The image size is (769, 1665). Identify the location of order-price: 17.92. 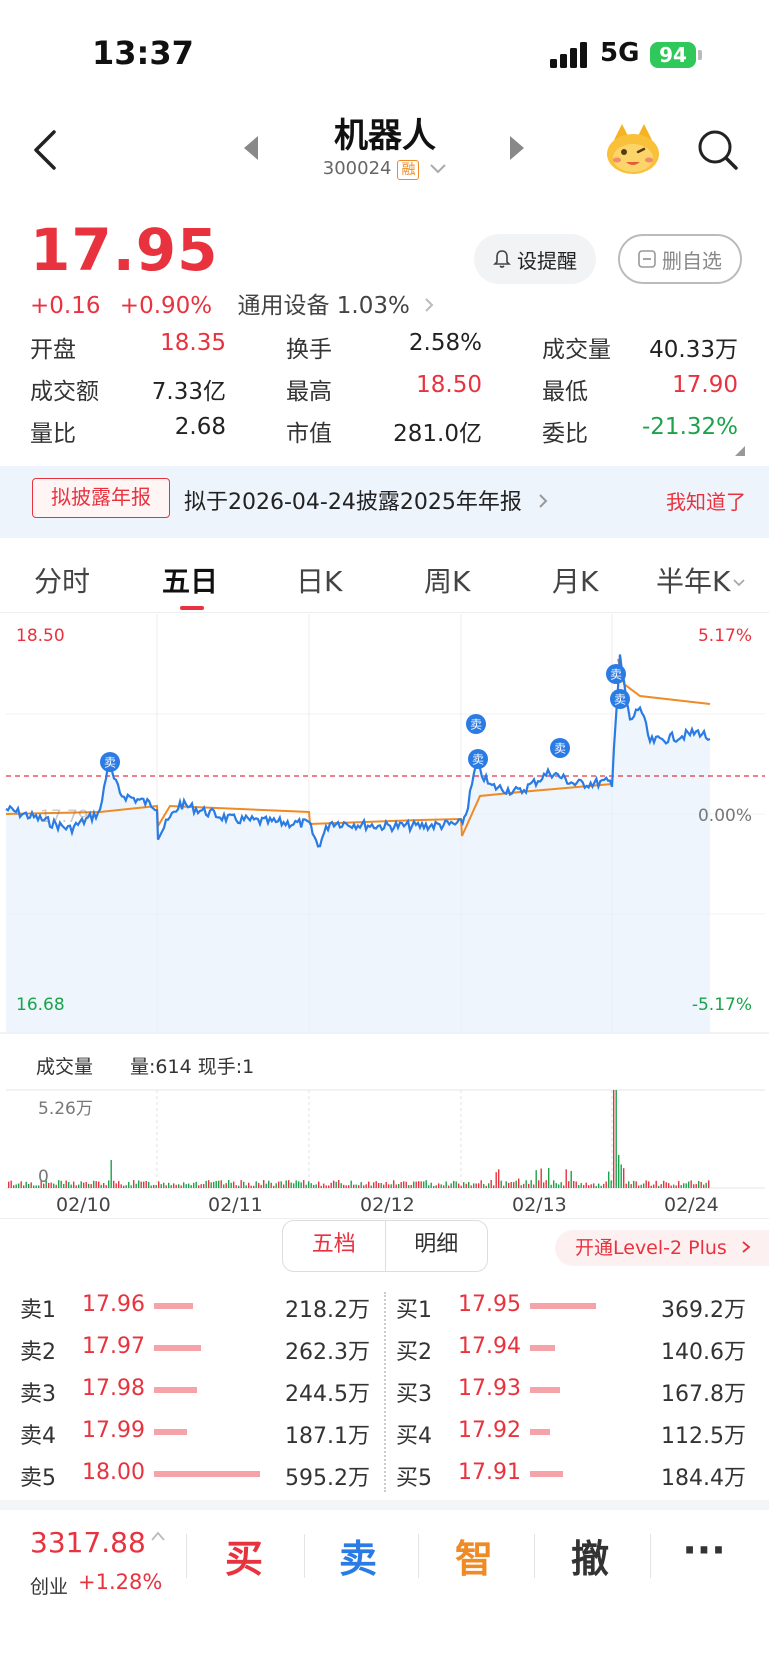
(489, 1430).